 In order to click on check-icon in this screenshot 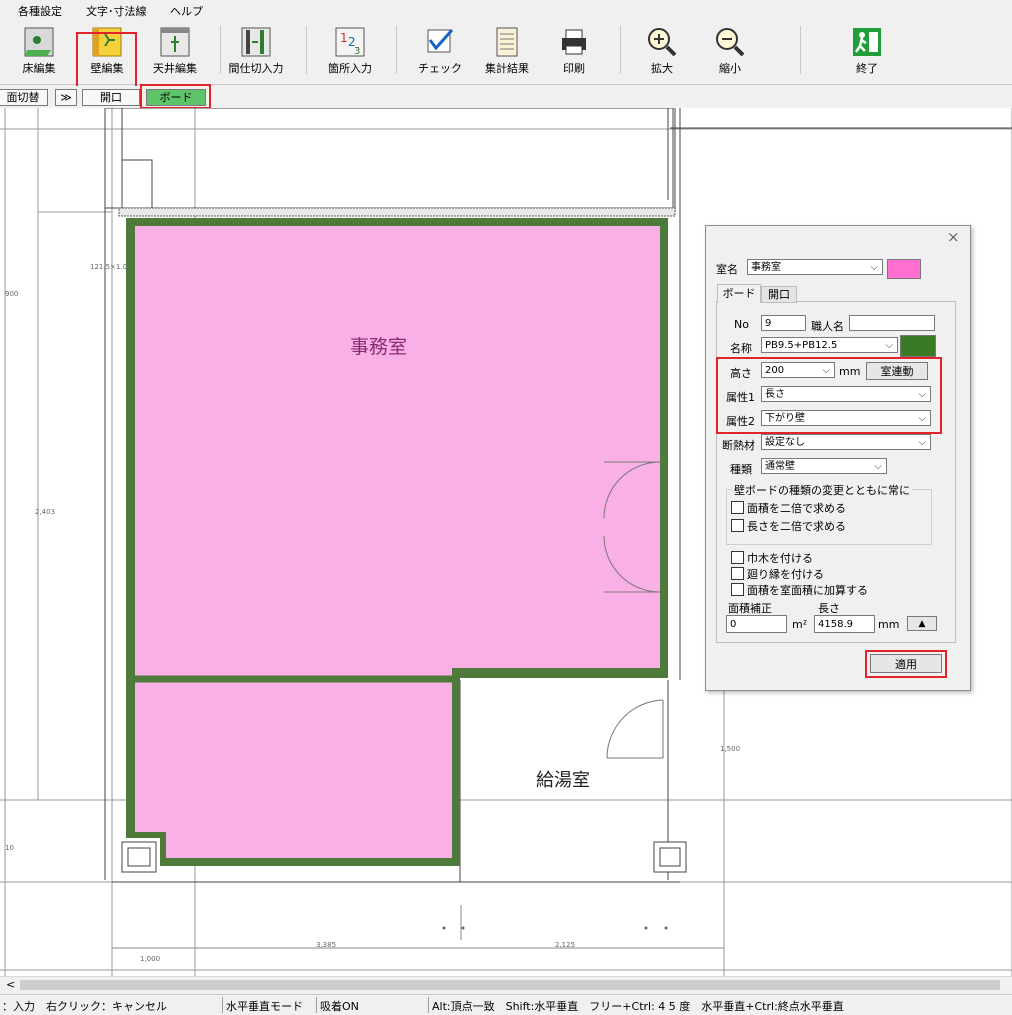, I will do `click(440, 41)`.